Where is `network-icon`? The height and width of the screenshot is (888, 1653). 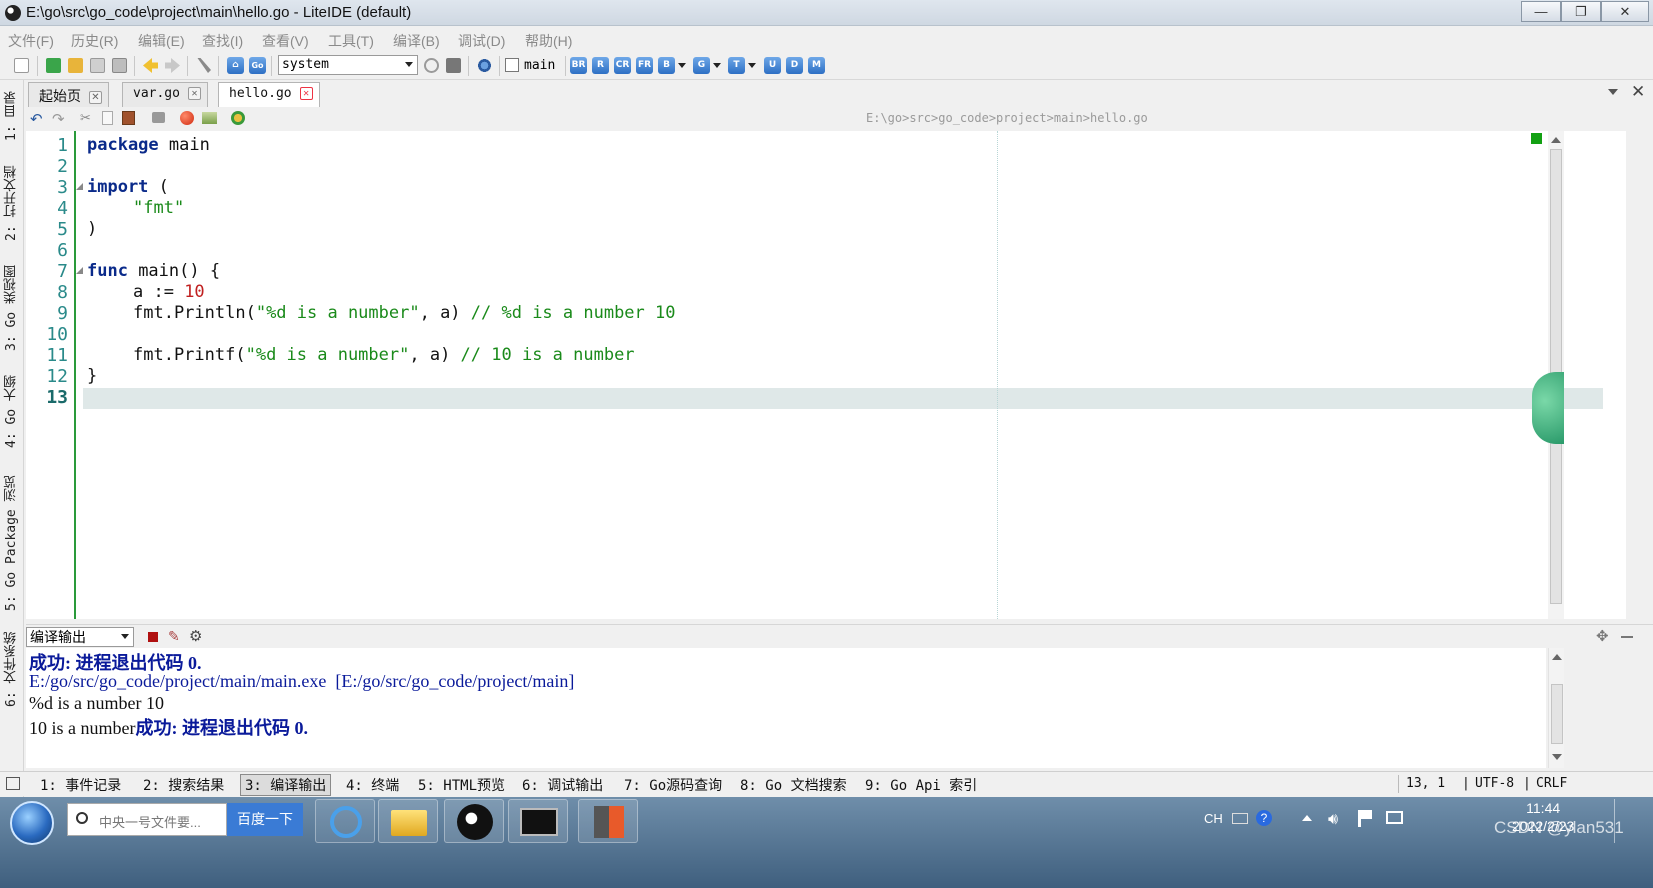
network-icon is located at coordinates (1394, 817).